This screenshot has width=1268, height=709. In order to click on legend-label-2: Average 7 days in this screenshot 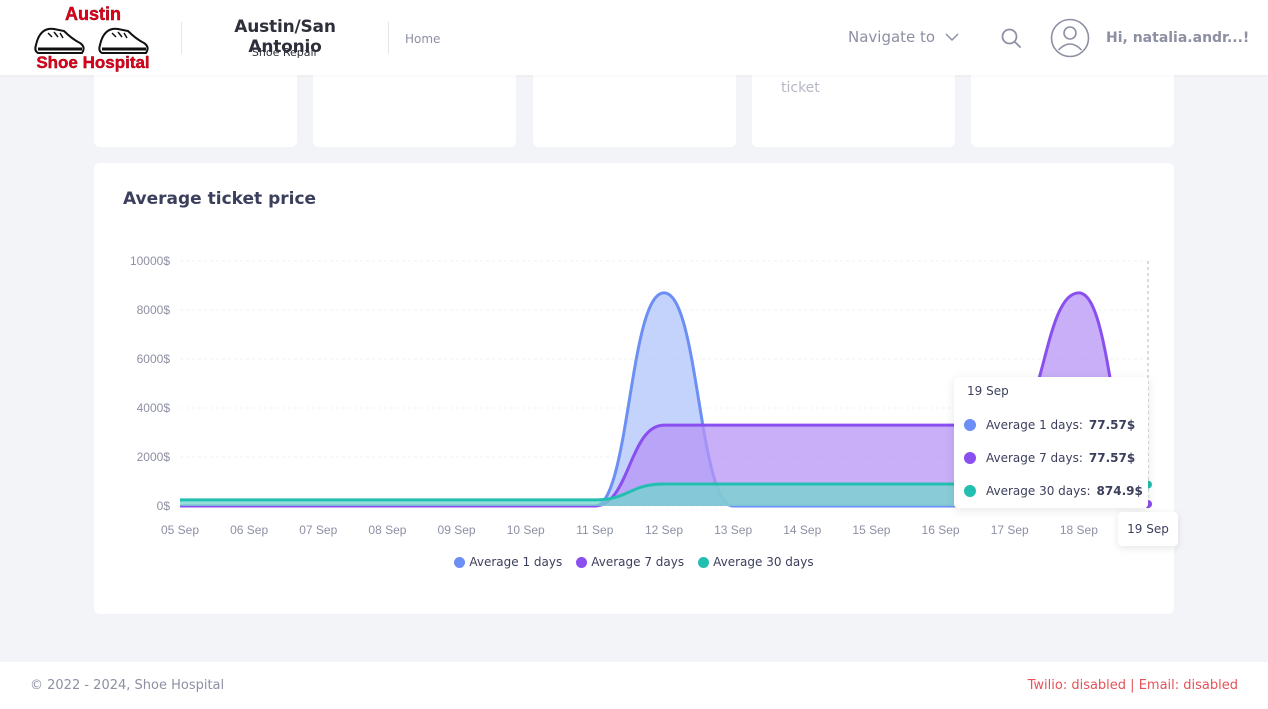, I will do `click(638, 562)`.